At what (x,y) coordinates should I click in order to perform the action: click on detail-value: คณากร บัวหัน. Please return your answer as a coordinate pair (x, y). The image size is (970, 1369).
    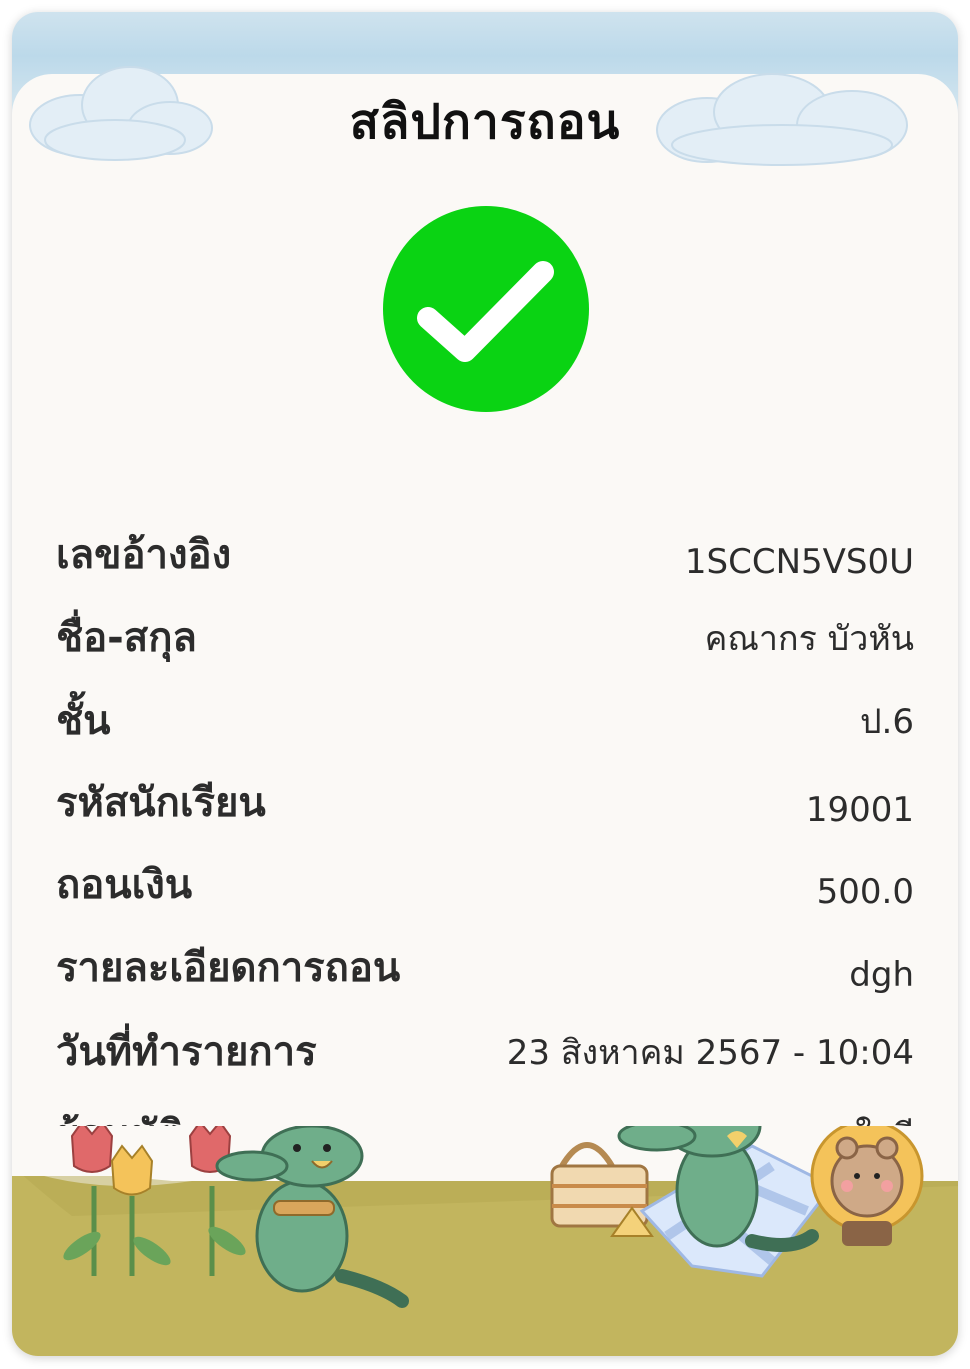
    Looking at the image, I should click on (809, 639).